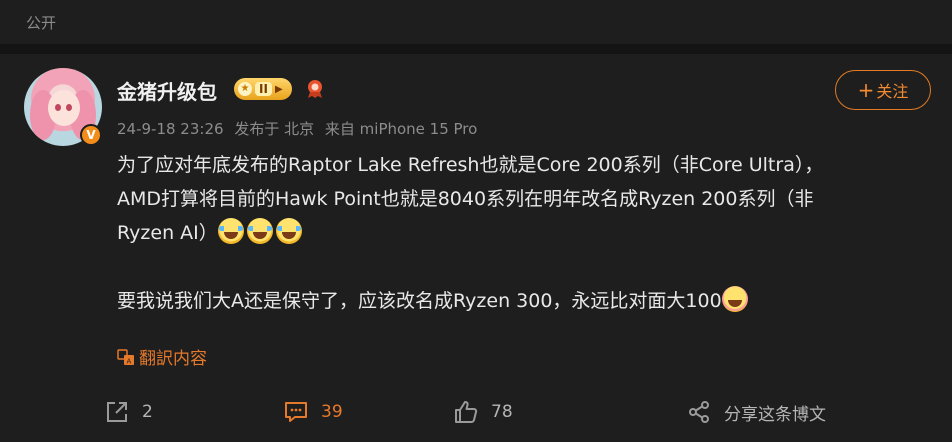 This screenshot has height=442, width=952. Describe the element at coordinates (128, 412) in the screenshot. I see `forward-button: 2` at that location.